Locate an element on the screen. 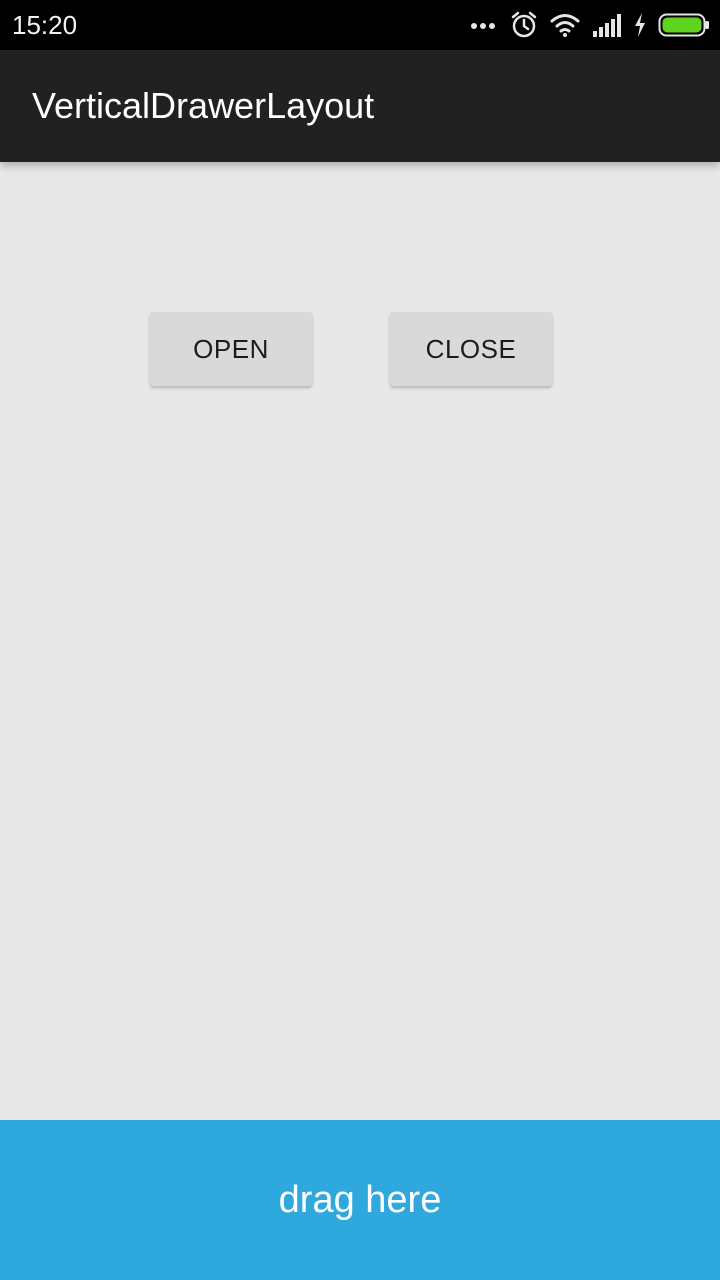 The image size is (720, 1280). app-title: VerticalDrawerLayout is located at coordinates (203, 105).